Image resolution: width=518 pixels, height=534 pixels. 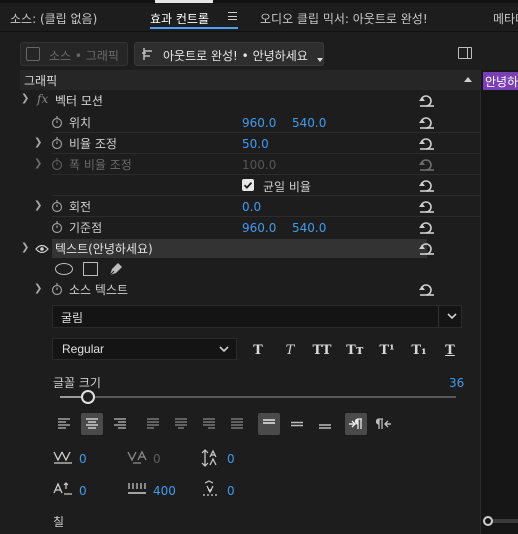 I want to click on subscript-button: T₁, so click(x=419, y=350).